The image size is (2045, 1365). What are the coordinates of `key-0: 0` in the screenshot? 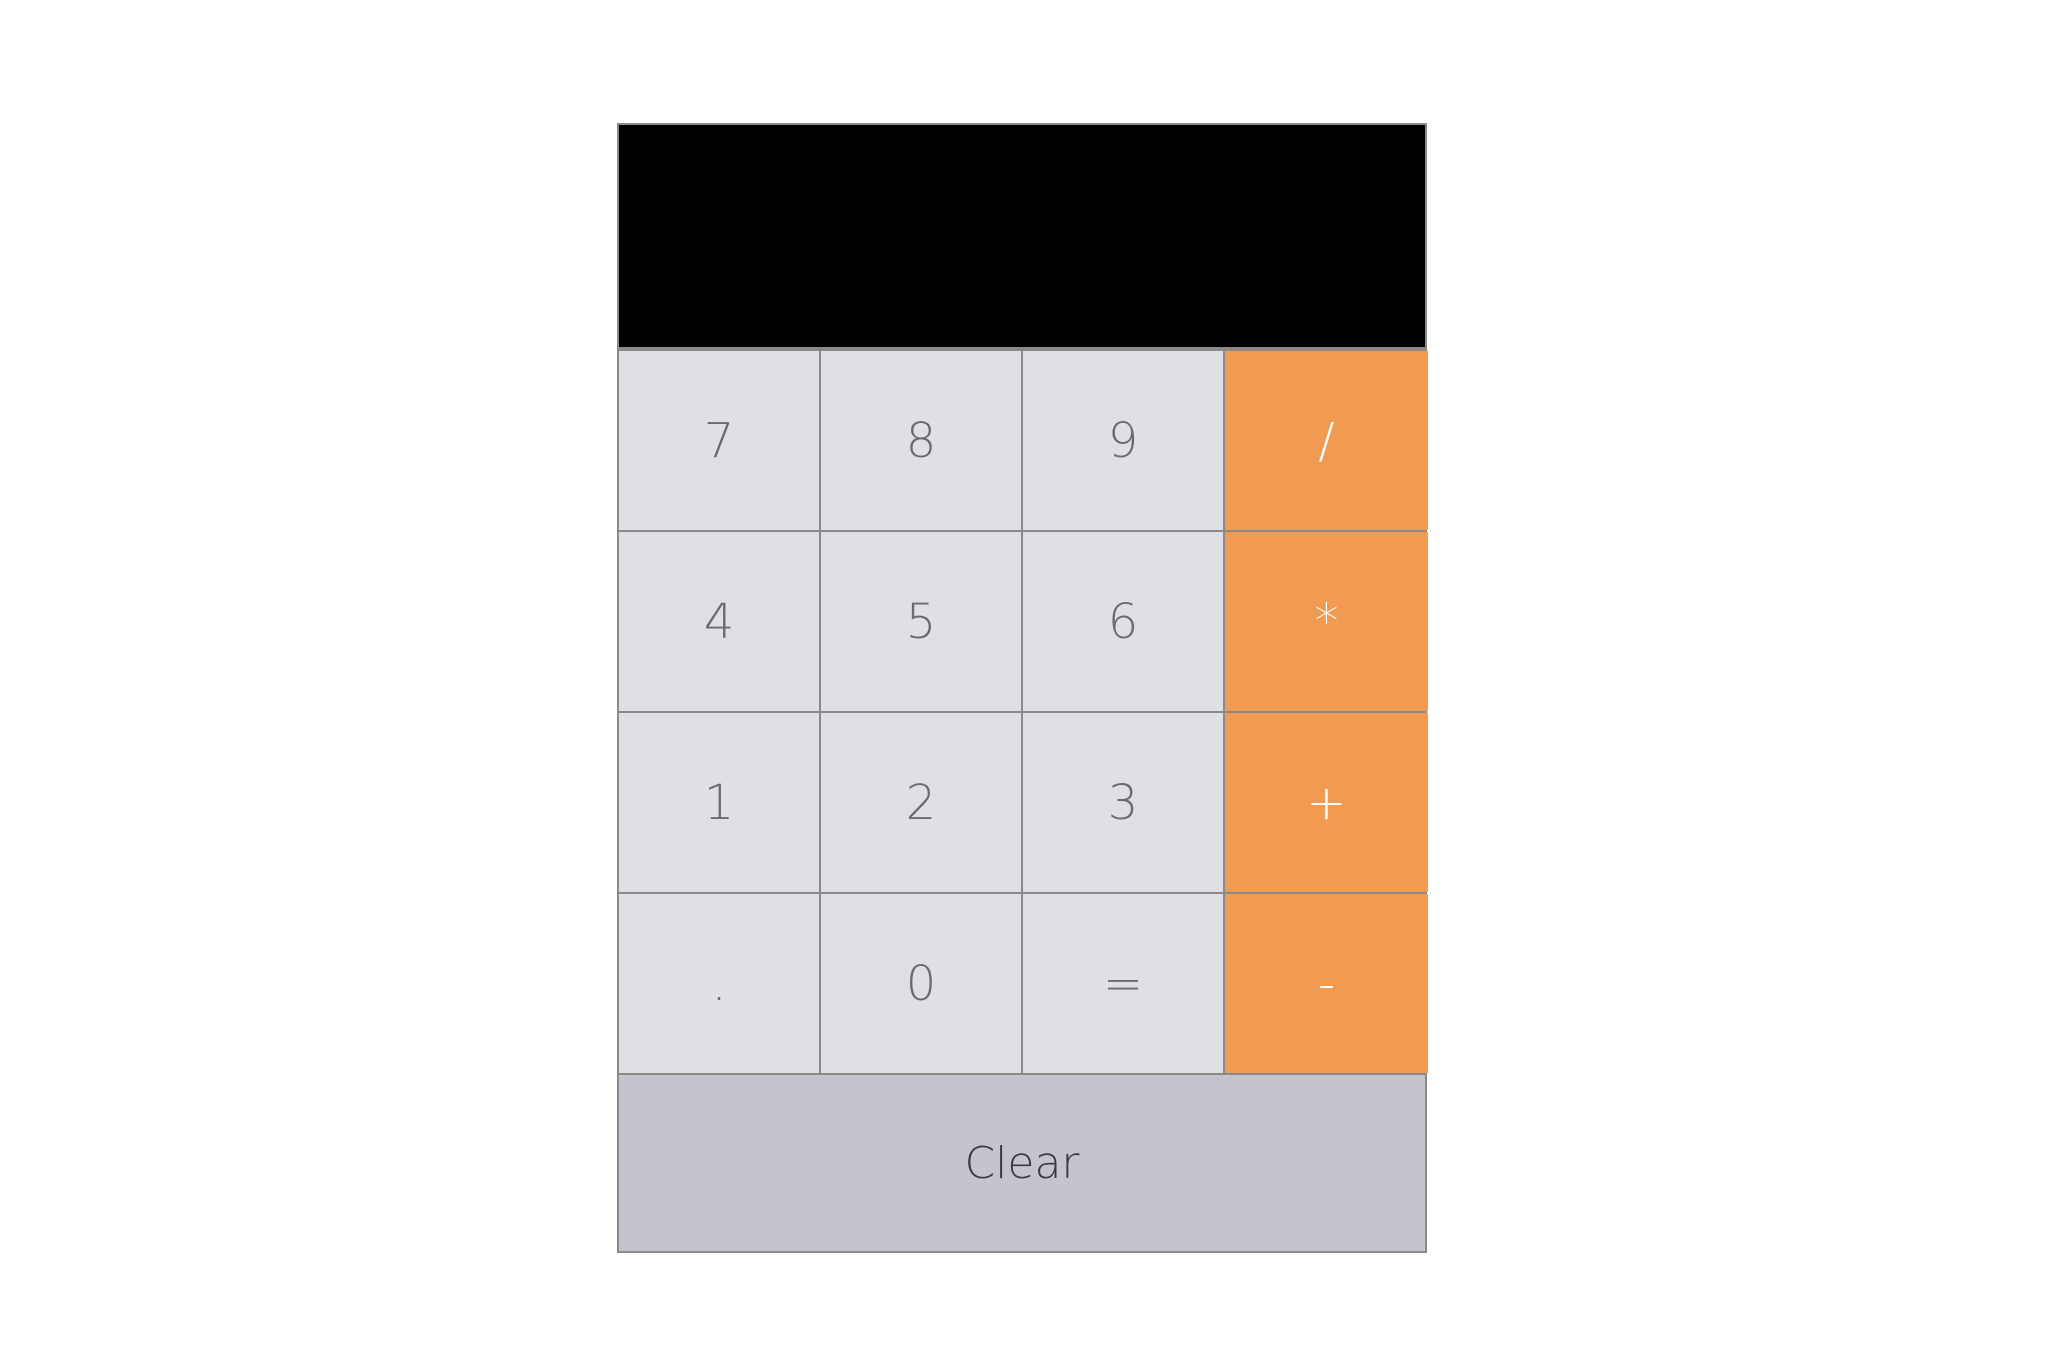 It's located at (921, 983).